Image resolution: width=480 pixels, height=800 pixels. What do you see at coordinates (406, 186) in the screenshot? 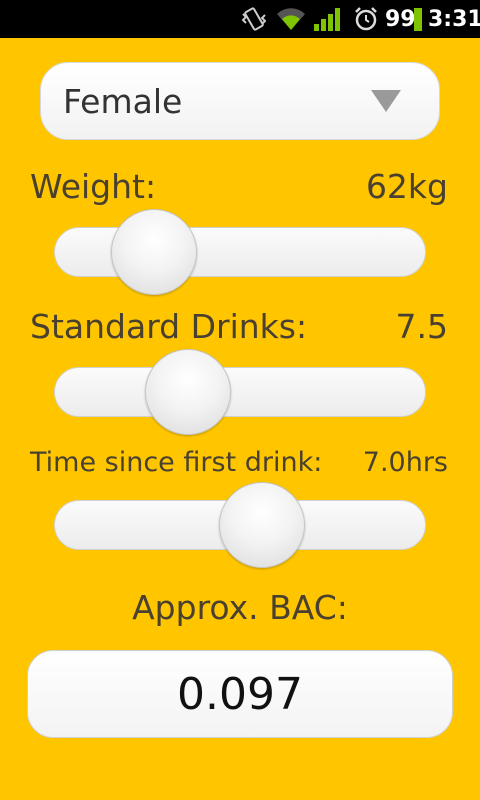
I see `weight-value: 62kg` at bounding box center [406, 186].